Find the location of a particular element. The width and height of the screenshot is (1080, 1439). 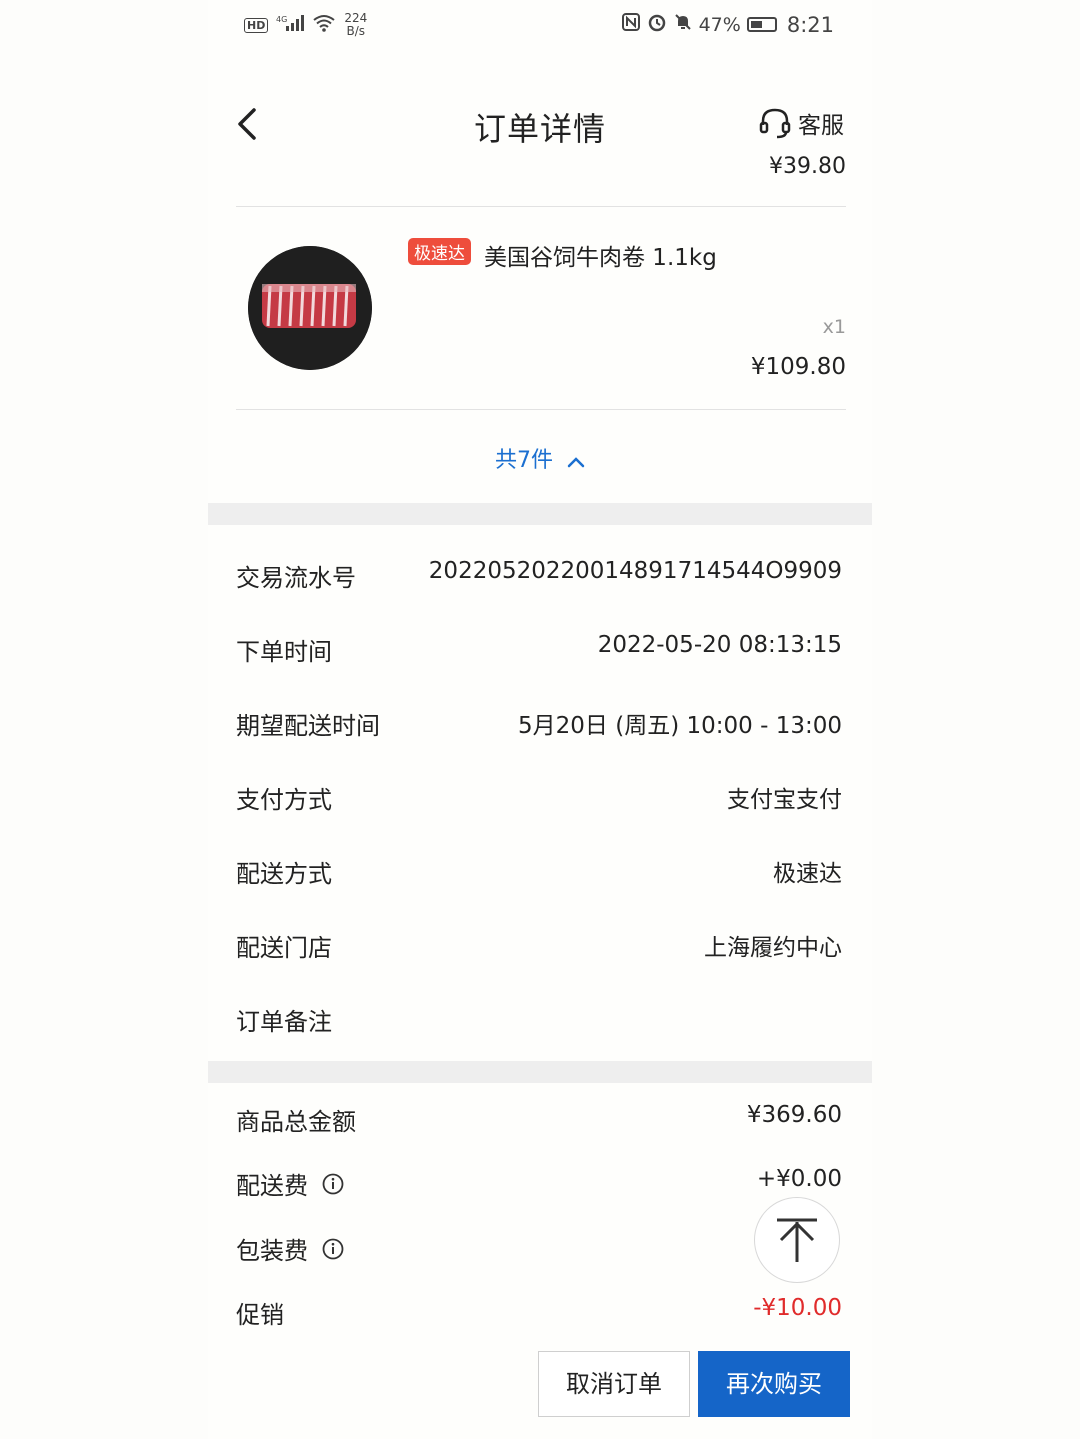

chevron-up-icon is located at coordinates (576, 461).